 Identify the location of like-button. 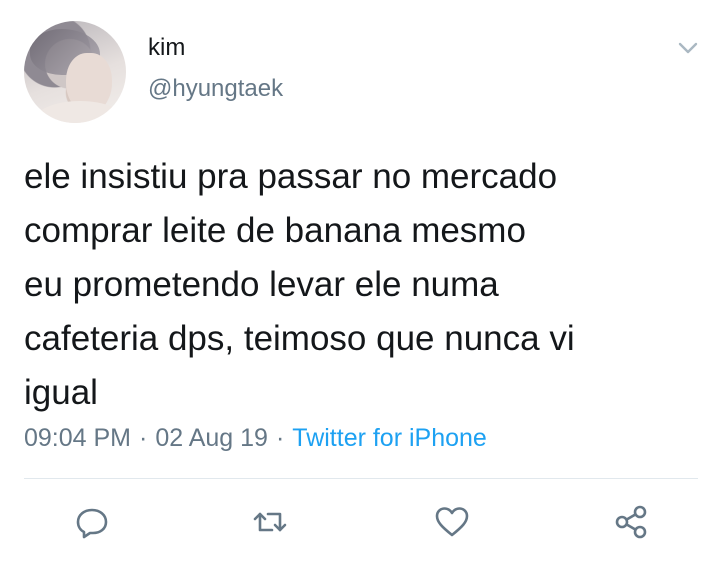
(452, 522).